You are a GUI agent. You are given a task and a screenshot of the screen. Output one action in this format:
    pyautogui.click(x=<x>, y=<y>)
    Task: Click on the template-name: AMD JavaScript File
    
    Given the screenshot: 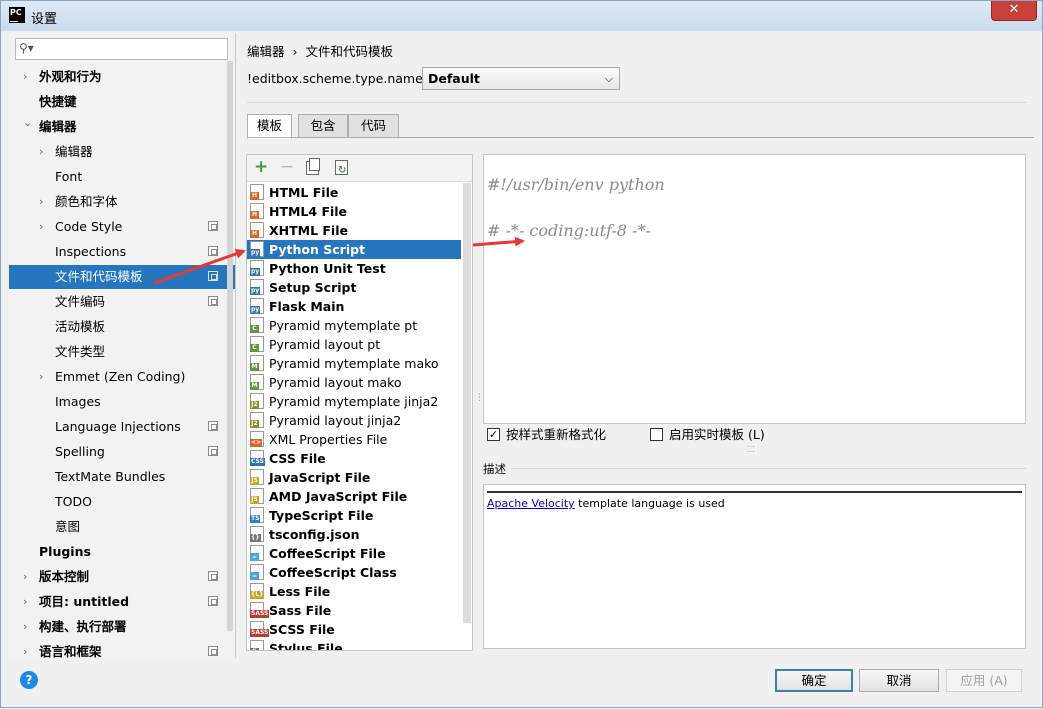 What is the action you would take?
    pyautogui.click(x=338, y=496)
    